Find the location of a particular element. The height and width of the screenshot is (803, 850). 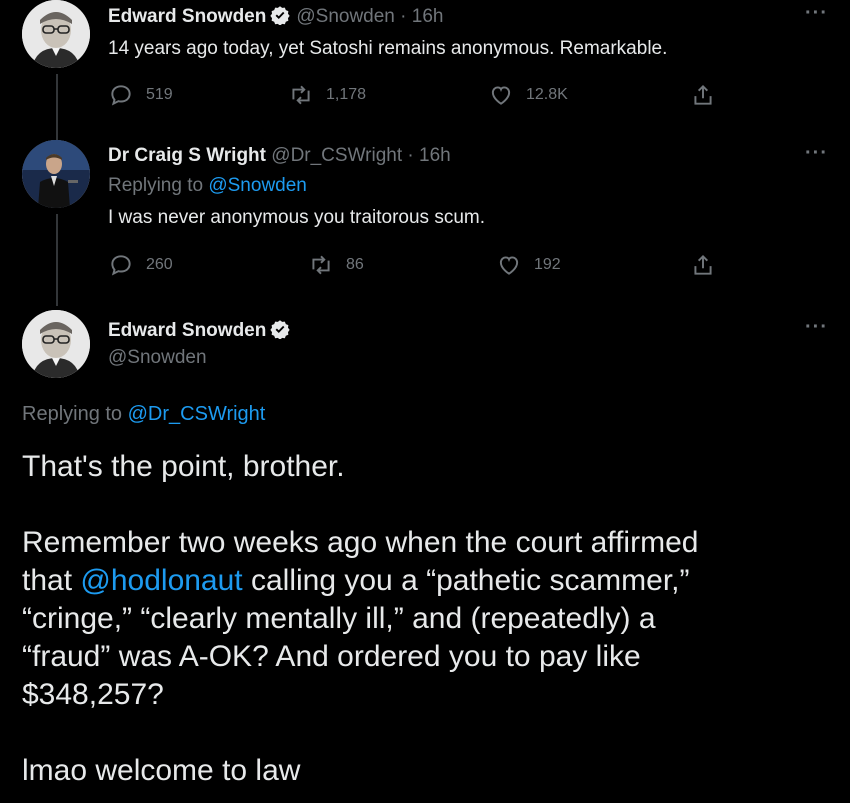

tweet-actions: 260 86 192 is located at coordinates (418, 266).